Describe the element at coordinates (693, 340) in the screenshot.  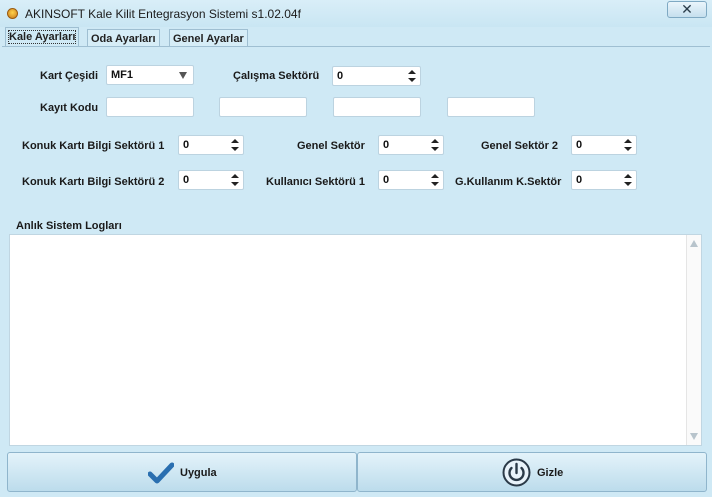
I see `log-scrollbar` at that location.